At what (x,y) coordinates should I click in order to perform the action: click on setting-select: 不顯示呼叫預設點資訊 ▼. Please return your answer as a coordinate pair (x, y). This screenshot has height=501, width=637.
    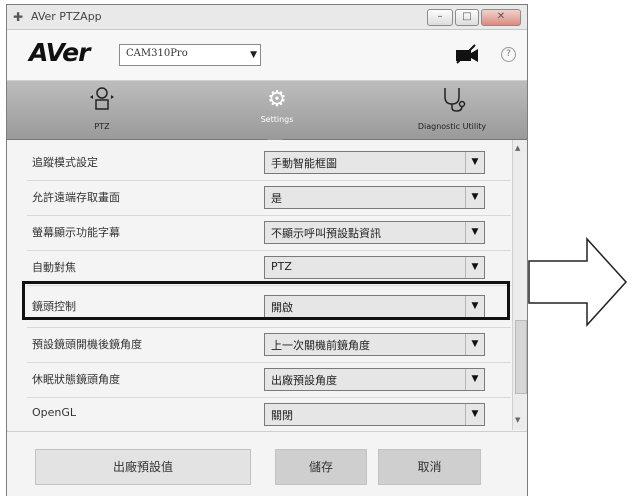
    Looking at the image, I should click on (374, 232).